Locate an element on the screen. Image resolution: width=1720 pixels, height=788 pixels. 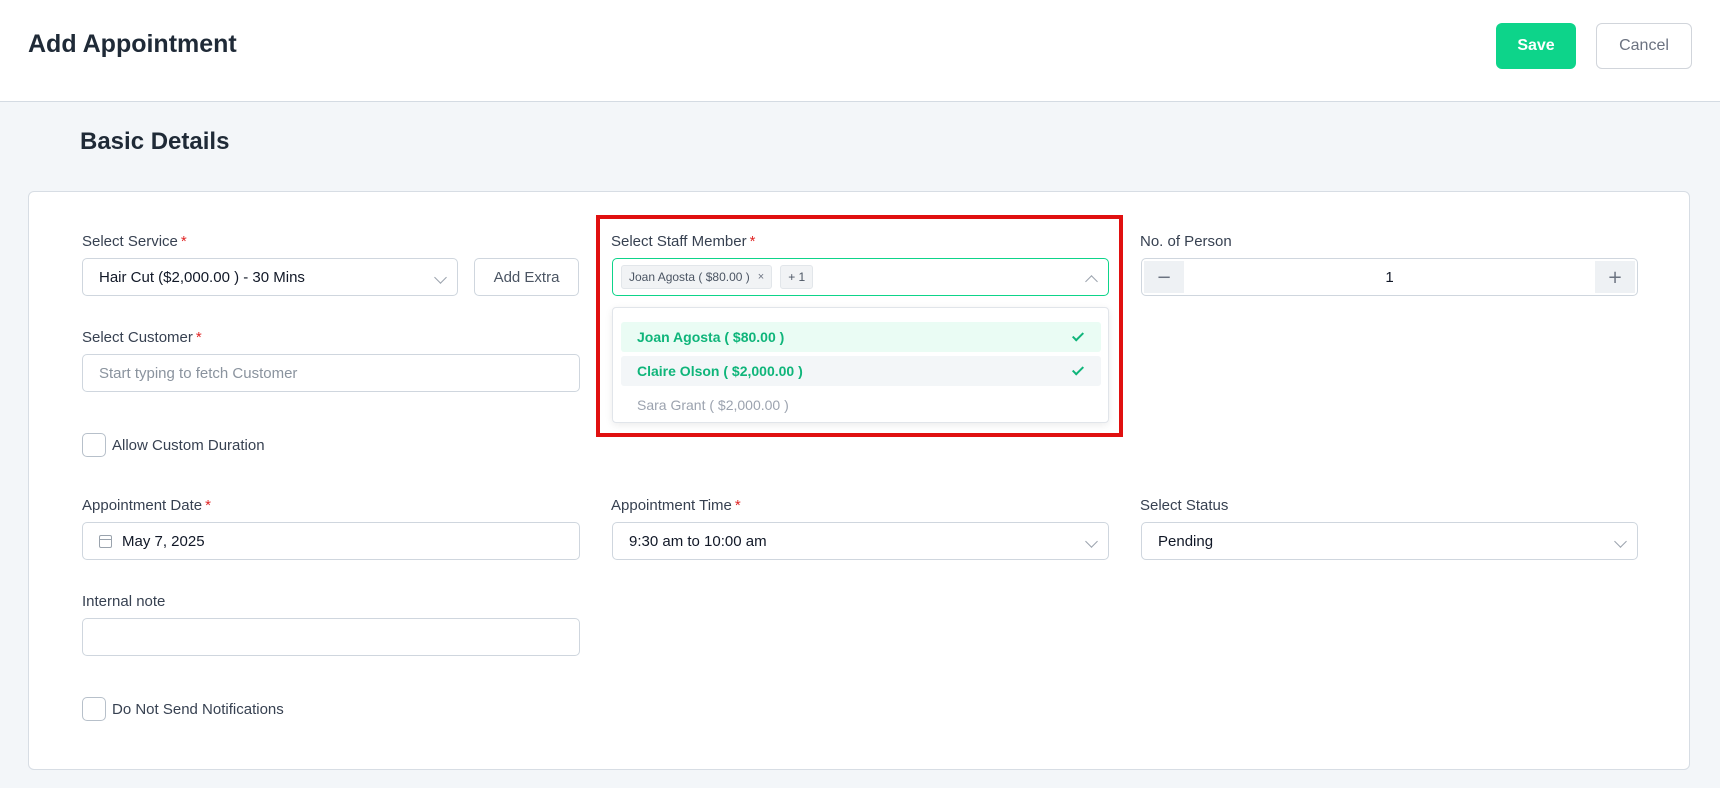
status-label: Select Status is located at coordinates (1184, 505).